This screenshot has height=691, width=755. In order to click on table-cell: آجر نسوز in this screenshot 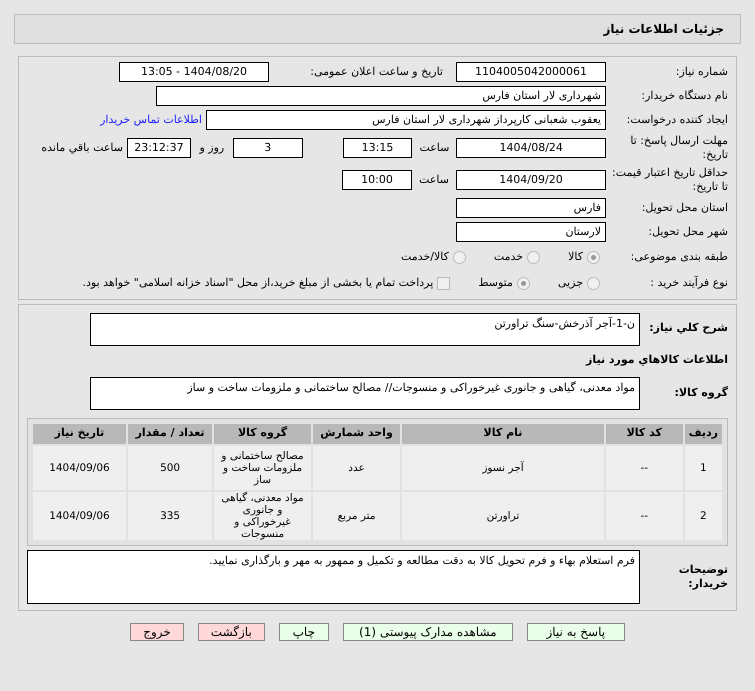, I will do `click(503, 468)`.